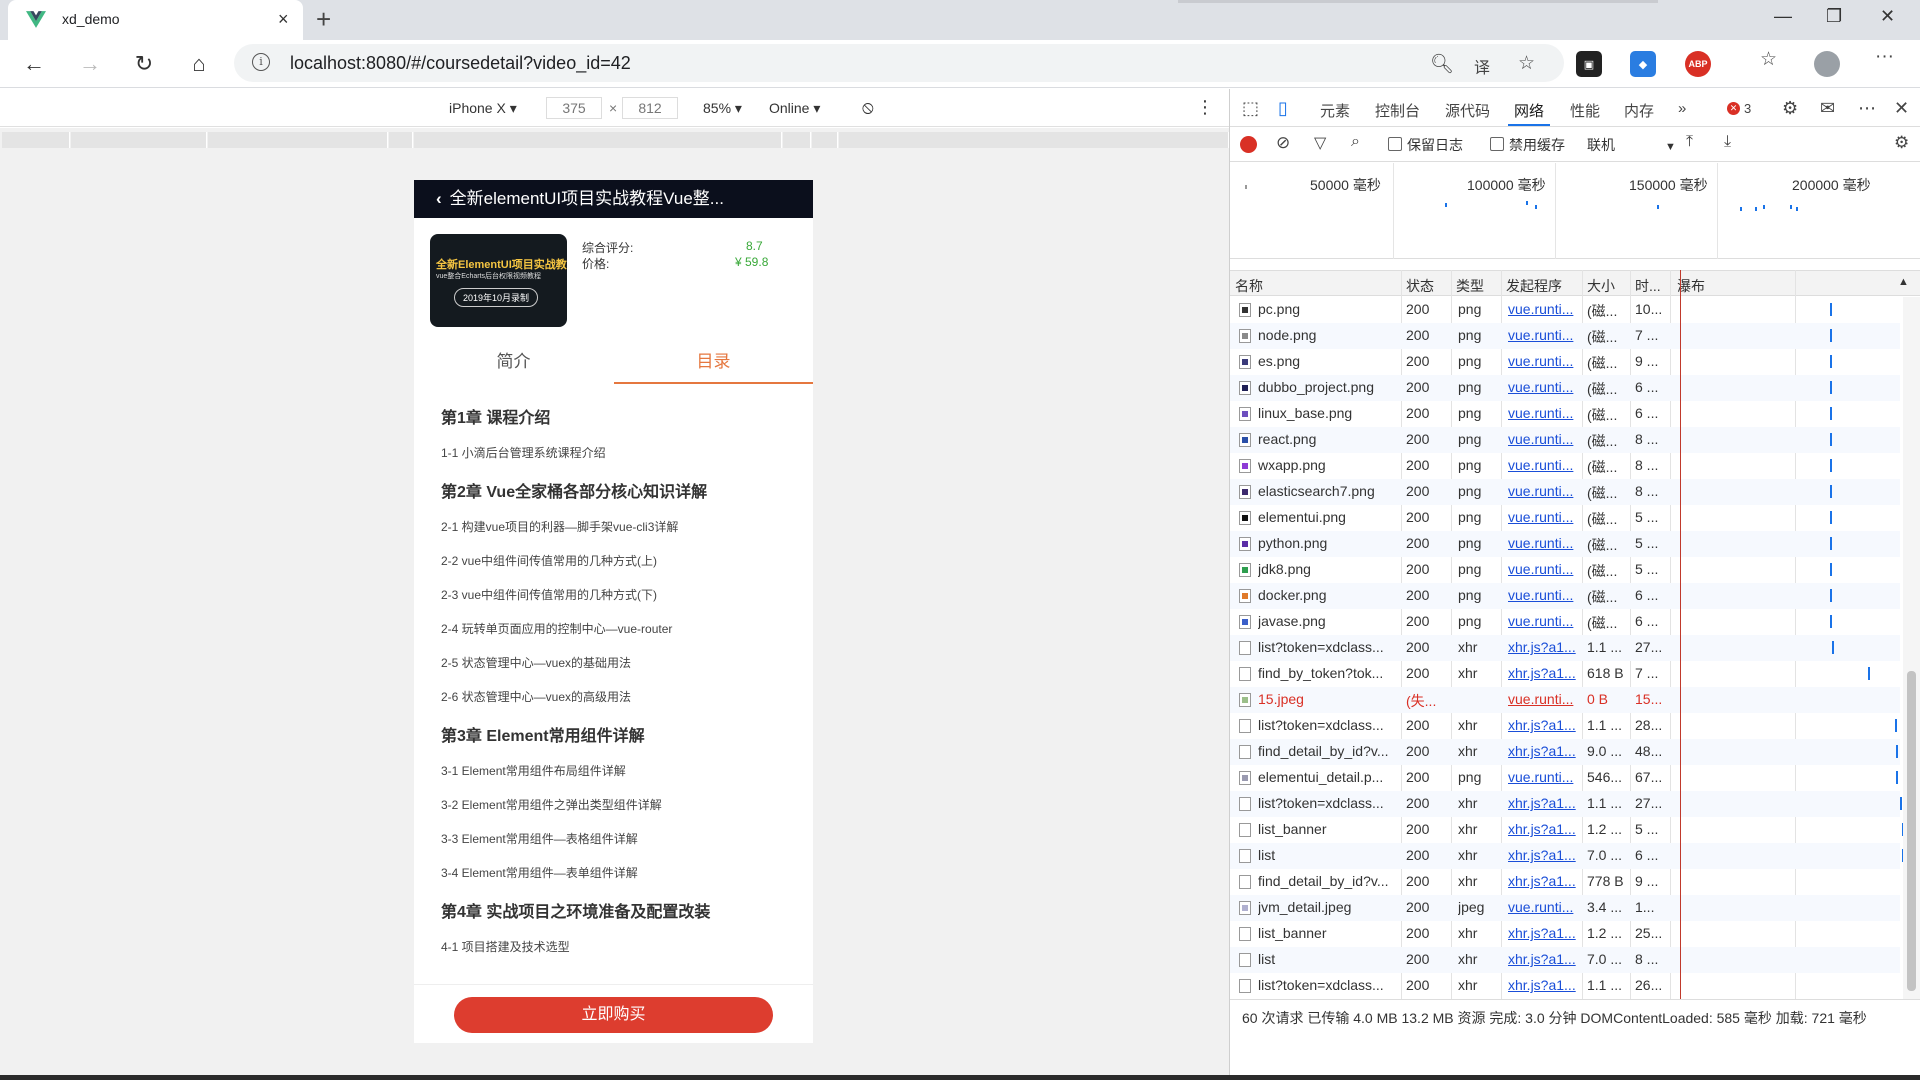  I want to click on browser-tab: xd_demo ×, so click(155, 20).